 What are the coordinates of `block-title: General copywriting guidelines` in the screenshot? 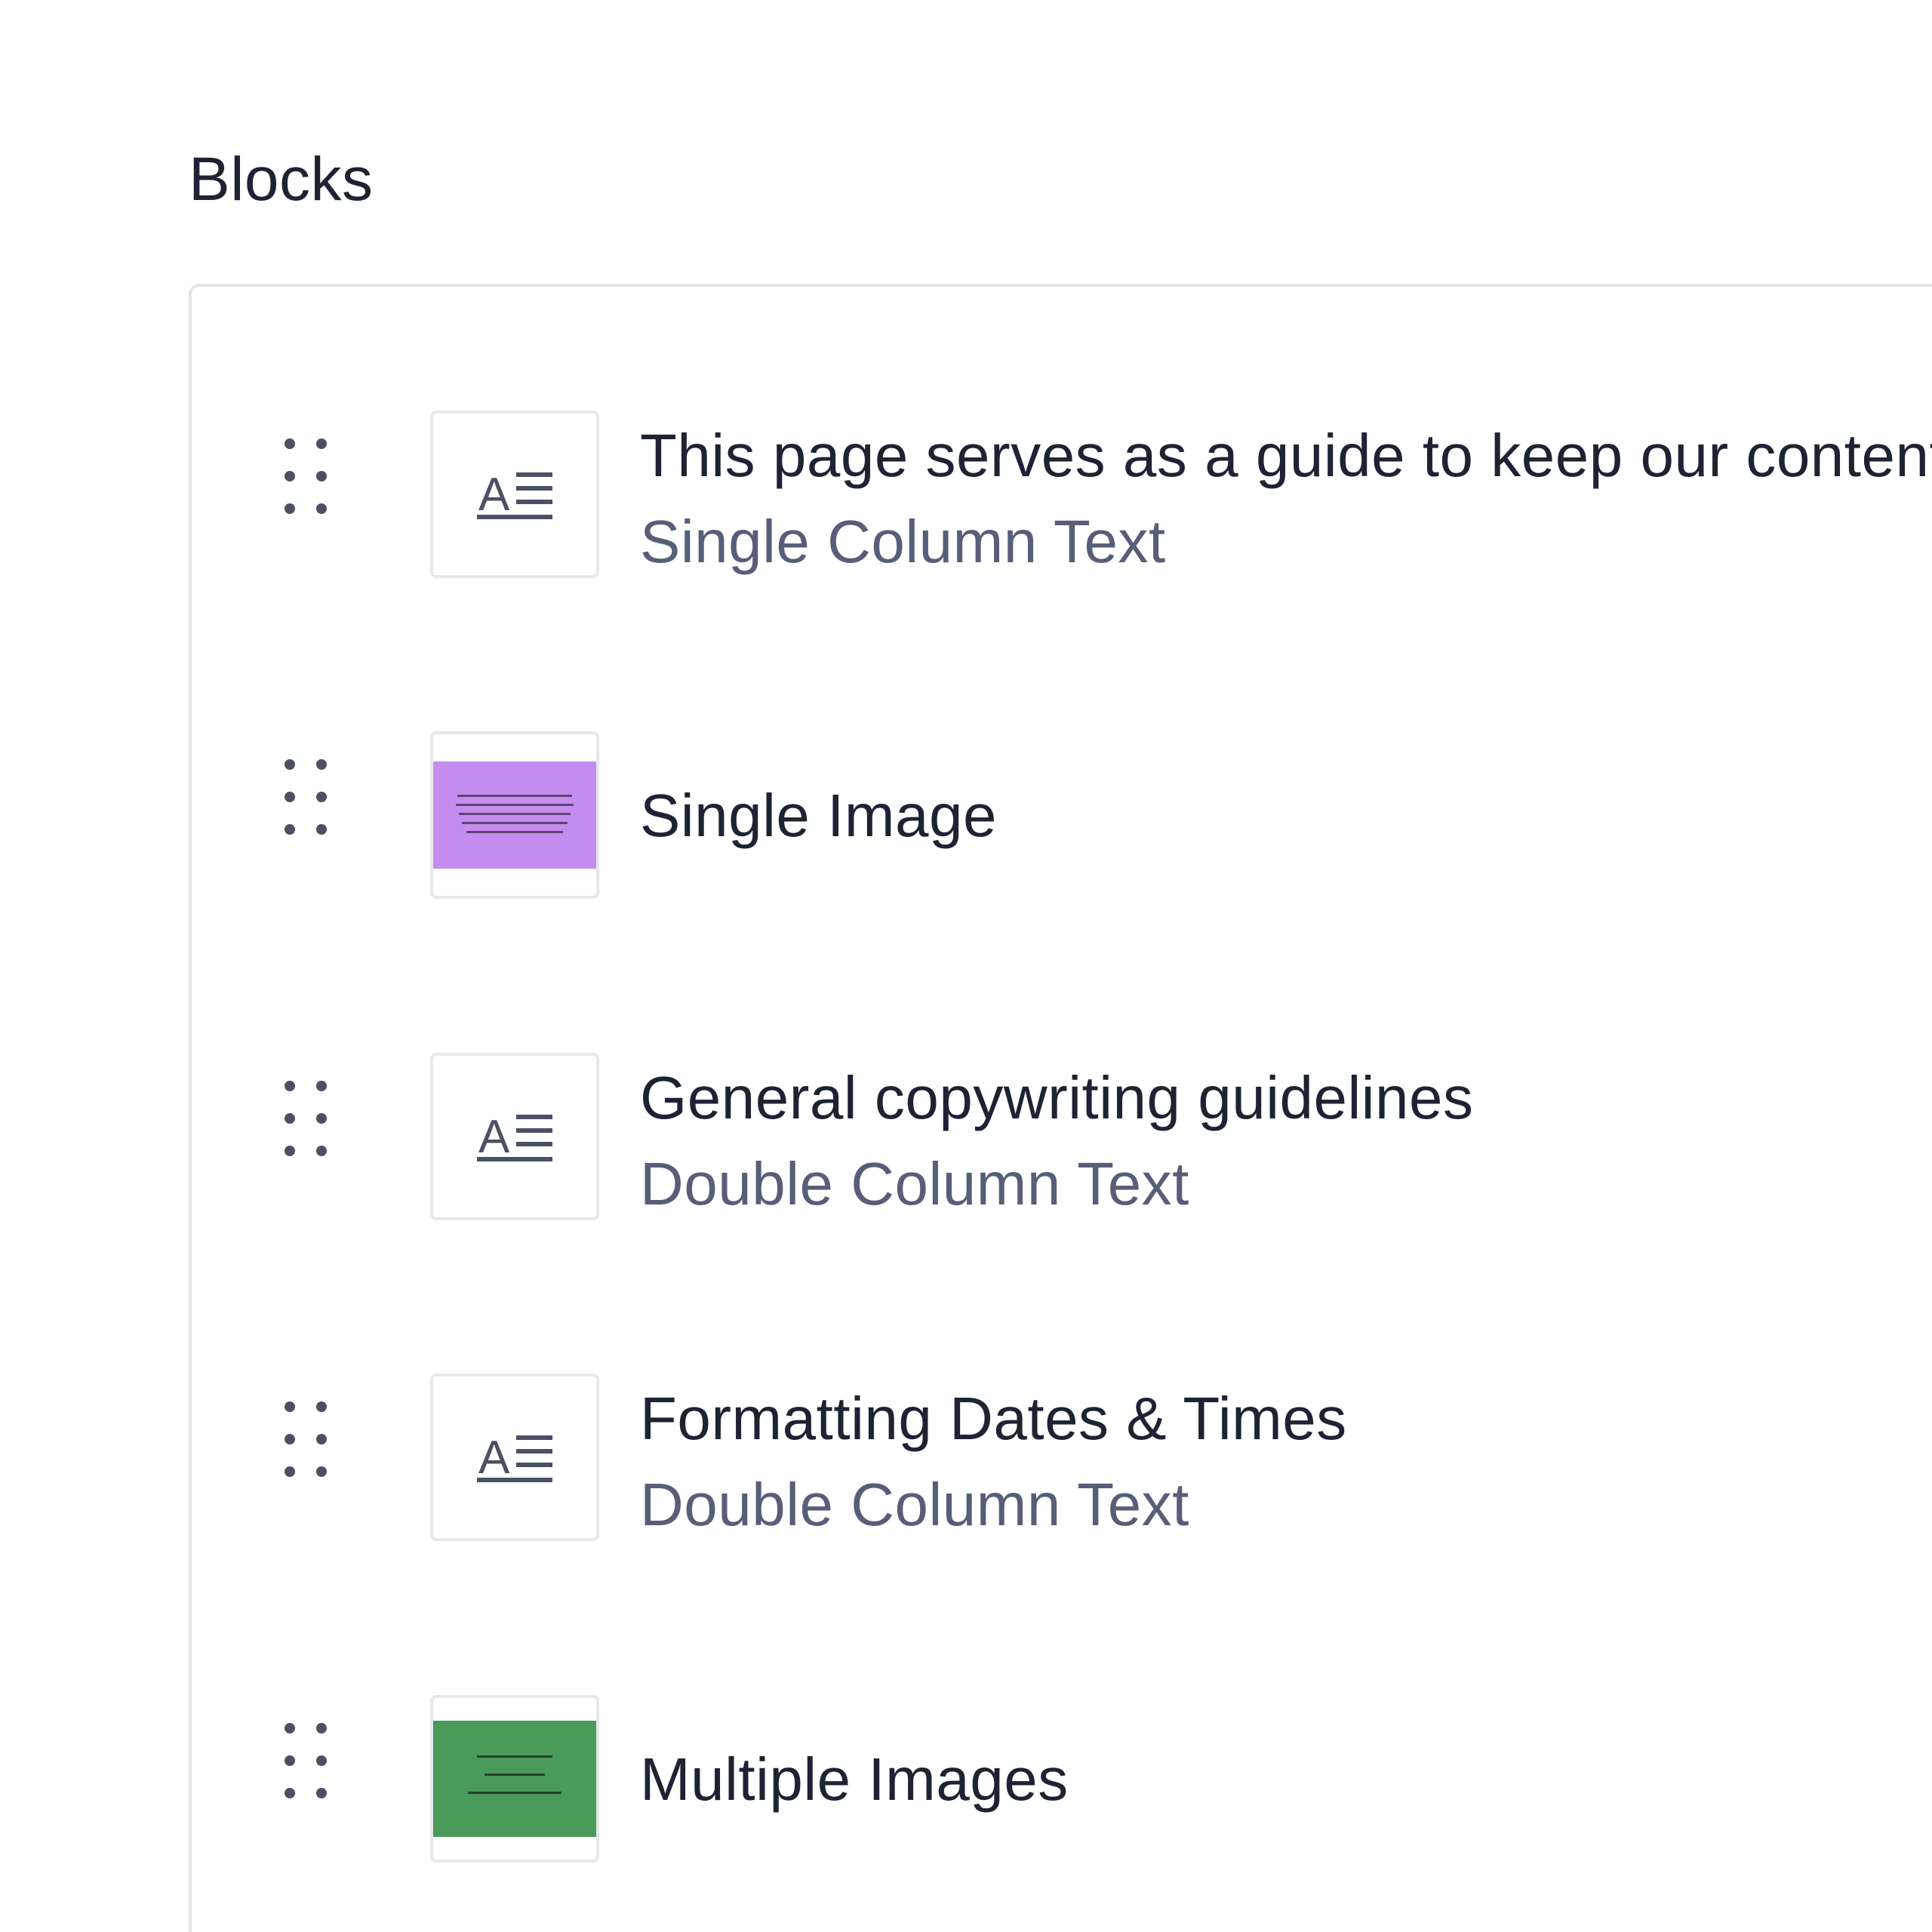 It's located at (1057, 1097).